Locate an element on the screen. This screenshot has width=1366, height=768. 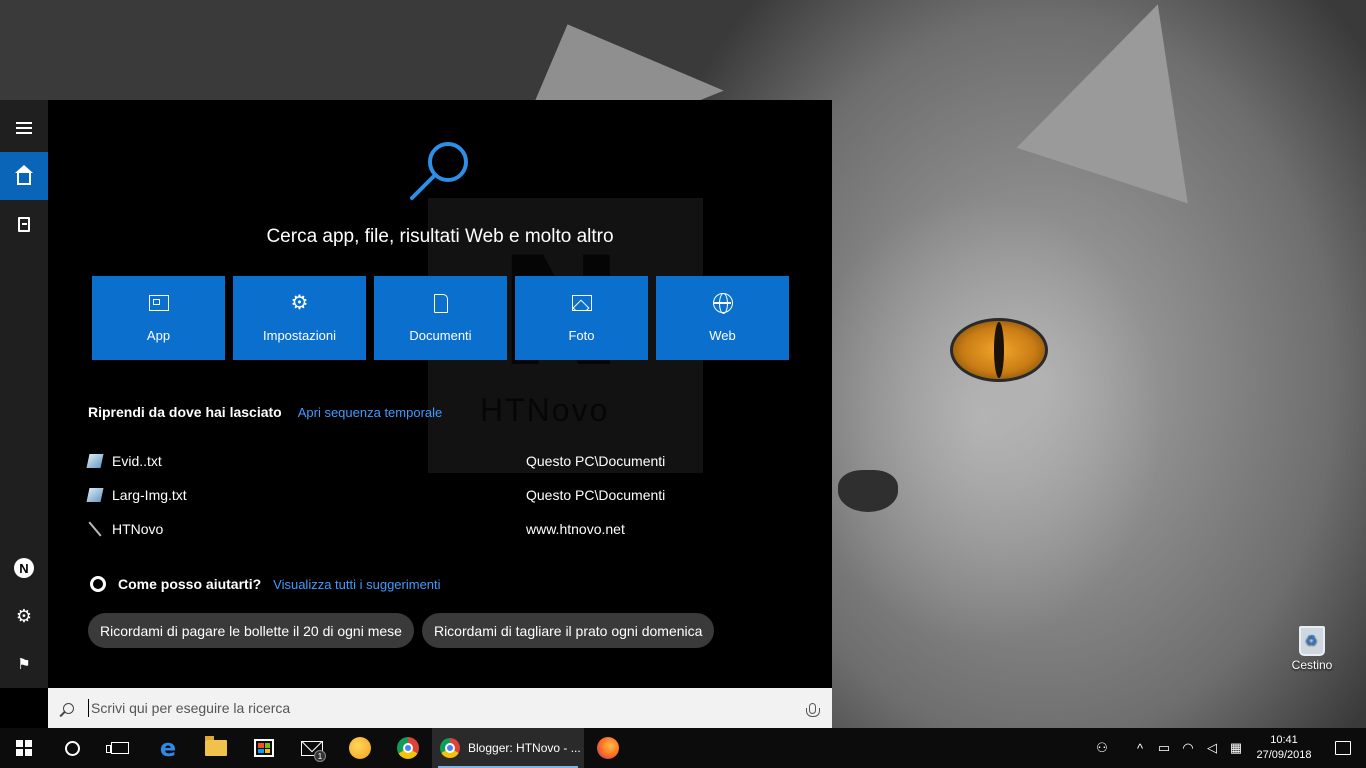
mail-badge: 1 is located at coordinates (320, 756).